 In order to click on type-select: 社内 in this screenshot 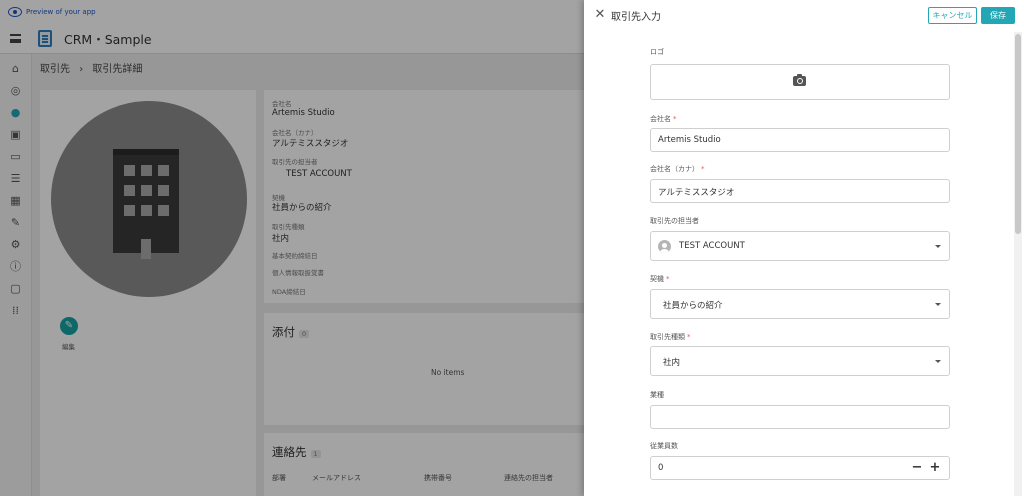, I will do `click(800, 361)`.